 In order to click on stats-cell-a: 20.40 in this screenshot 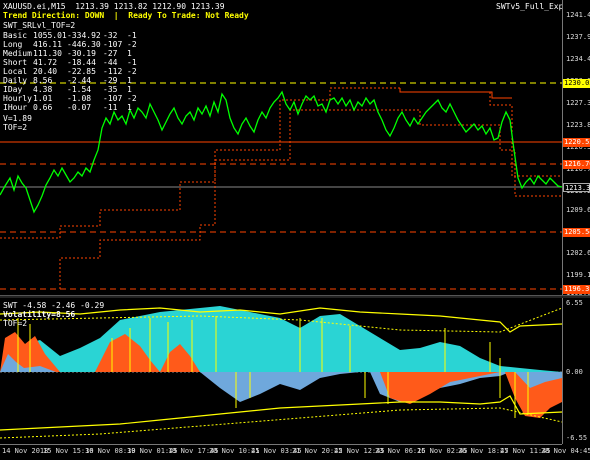, I will do `click(45, 71)`.